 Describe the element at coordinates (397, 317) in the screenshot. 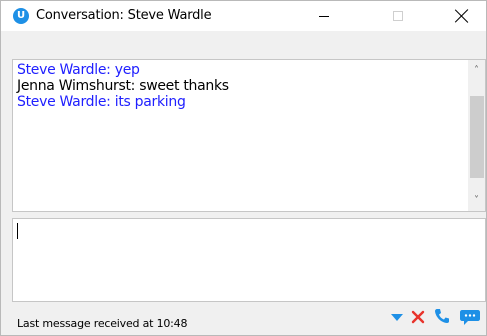

I see `dropdown-icon` at that location.